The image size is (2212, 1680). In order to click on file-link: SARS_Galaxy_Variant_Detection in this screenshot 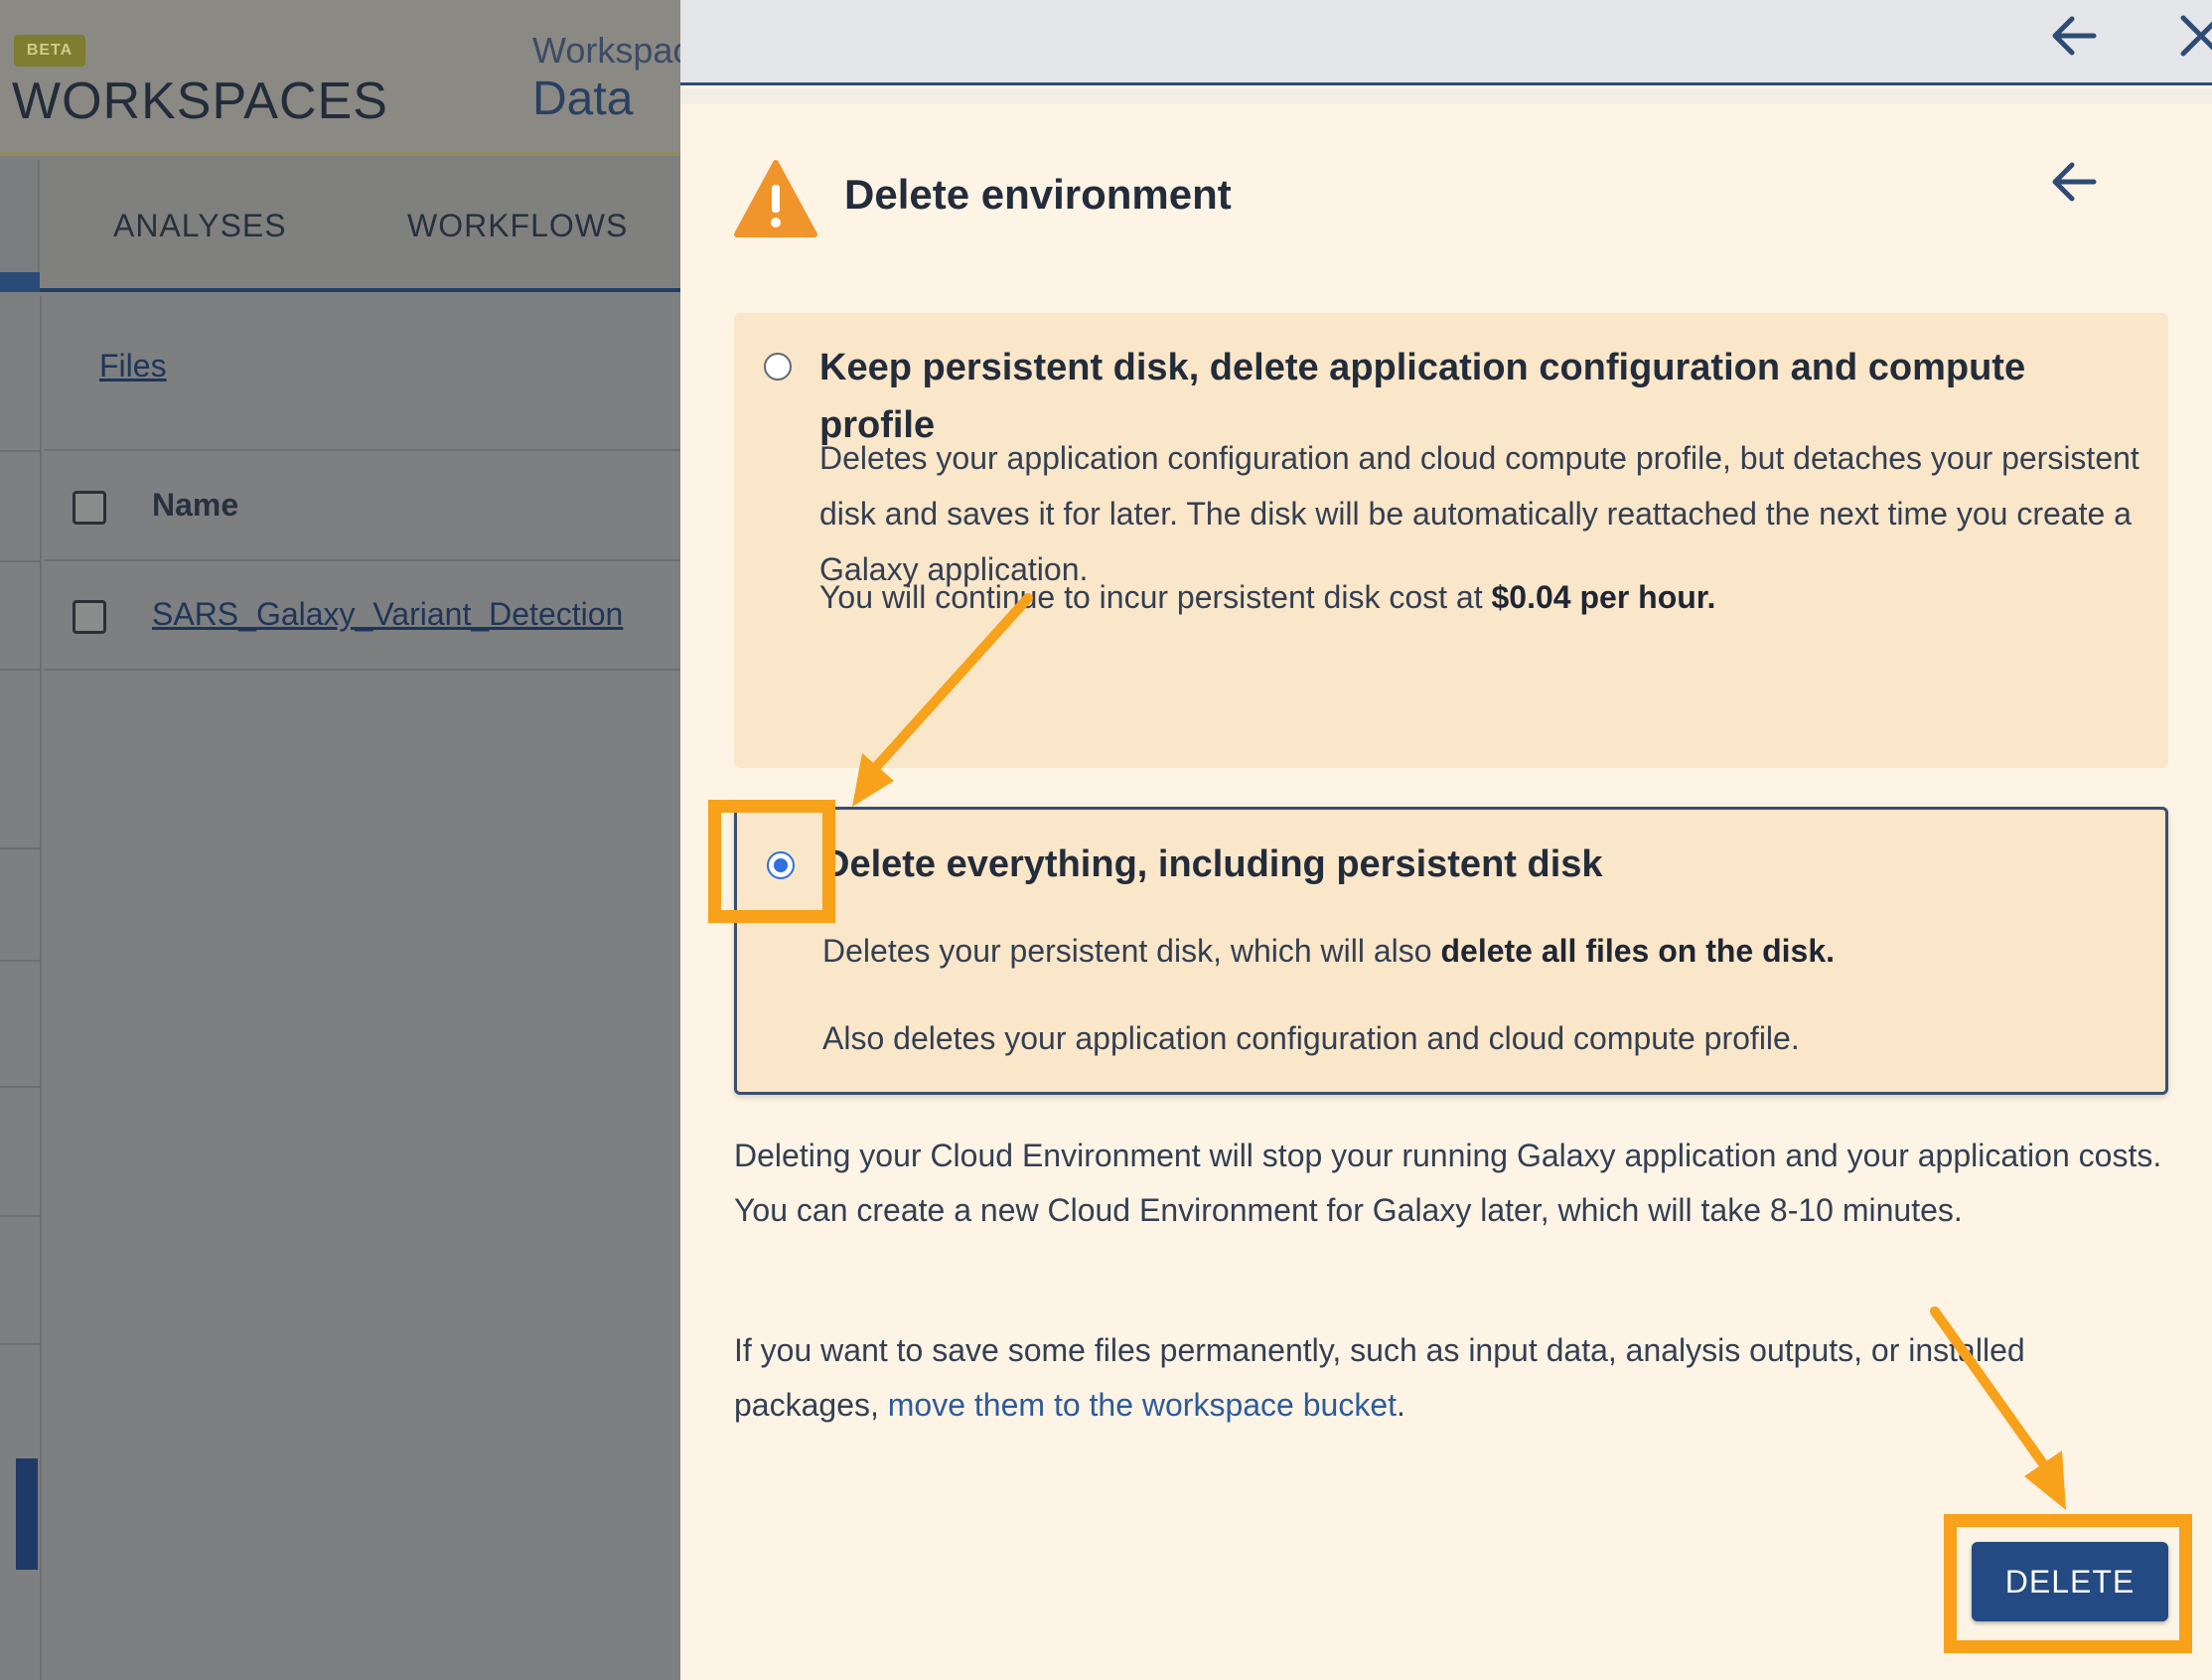, I will do `click(388, 614)`.